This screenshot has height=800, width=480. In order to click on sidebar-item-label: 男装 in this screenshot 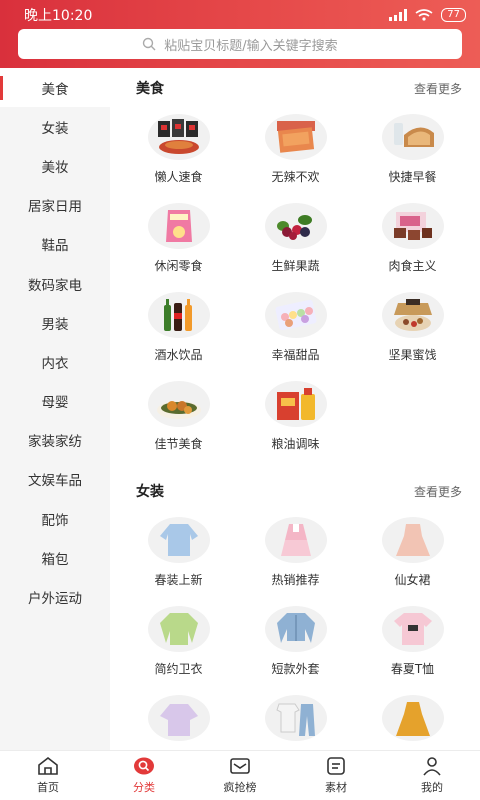, I will do `click(55, 324)`.